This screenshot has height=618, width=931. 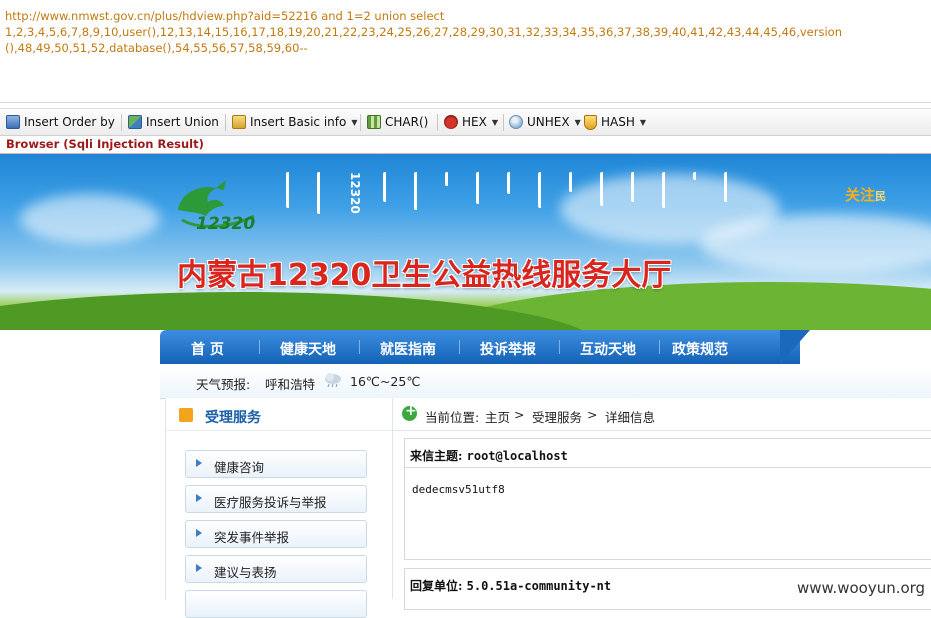 I want to click on char-button: CHAR(), so click(x=397, y=122).